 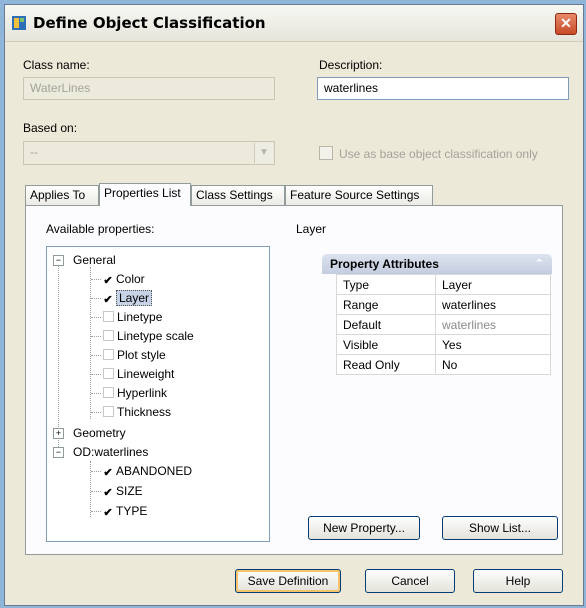 I want to click on collapse-icon: ⌃, so click(x=539, y=264).